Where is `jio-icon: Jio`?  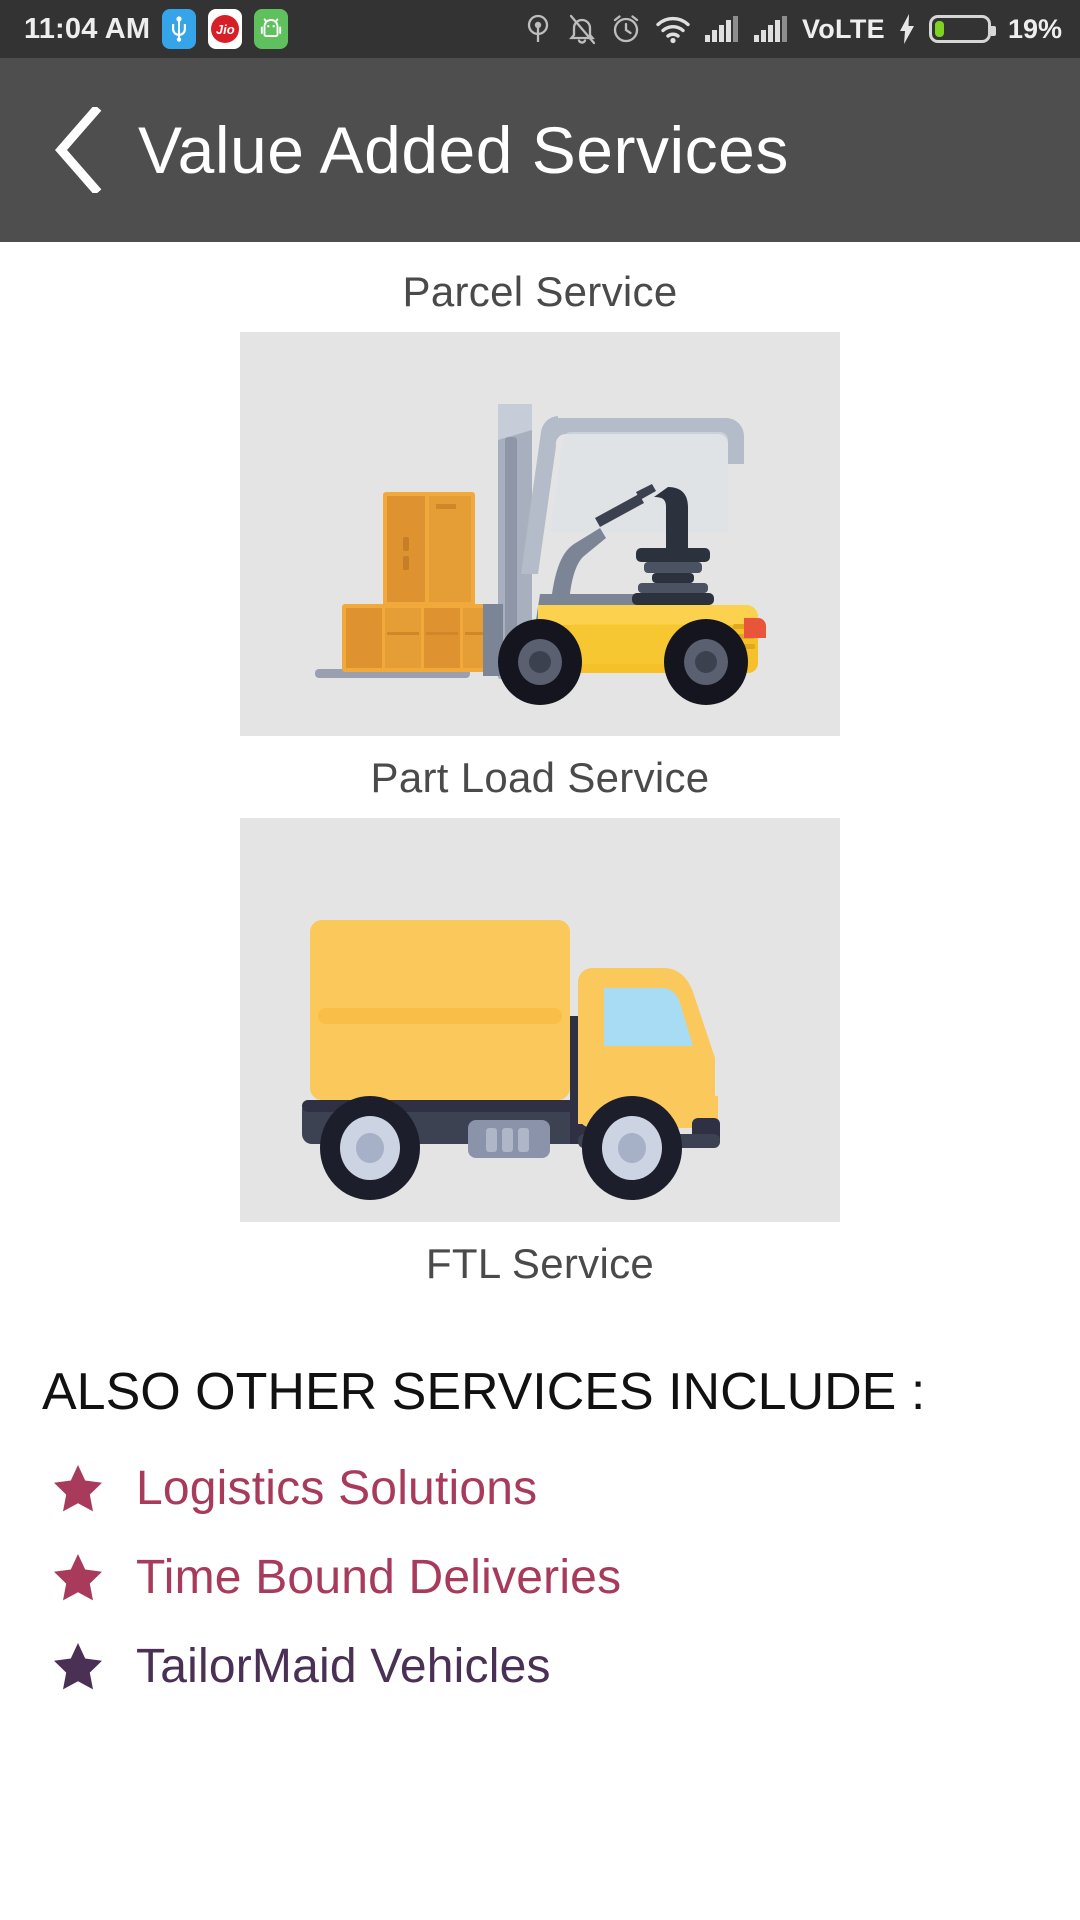 jio-icon: Jio is located at coordinates (225, 29).